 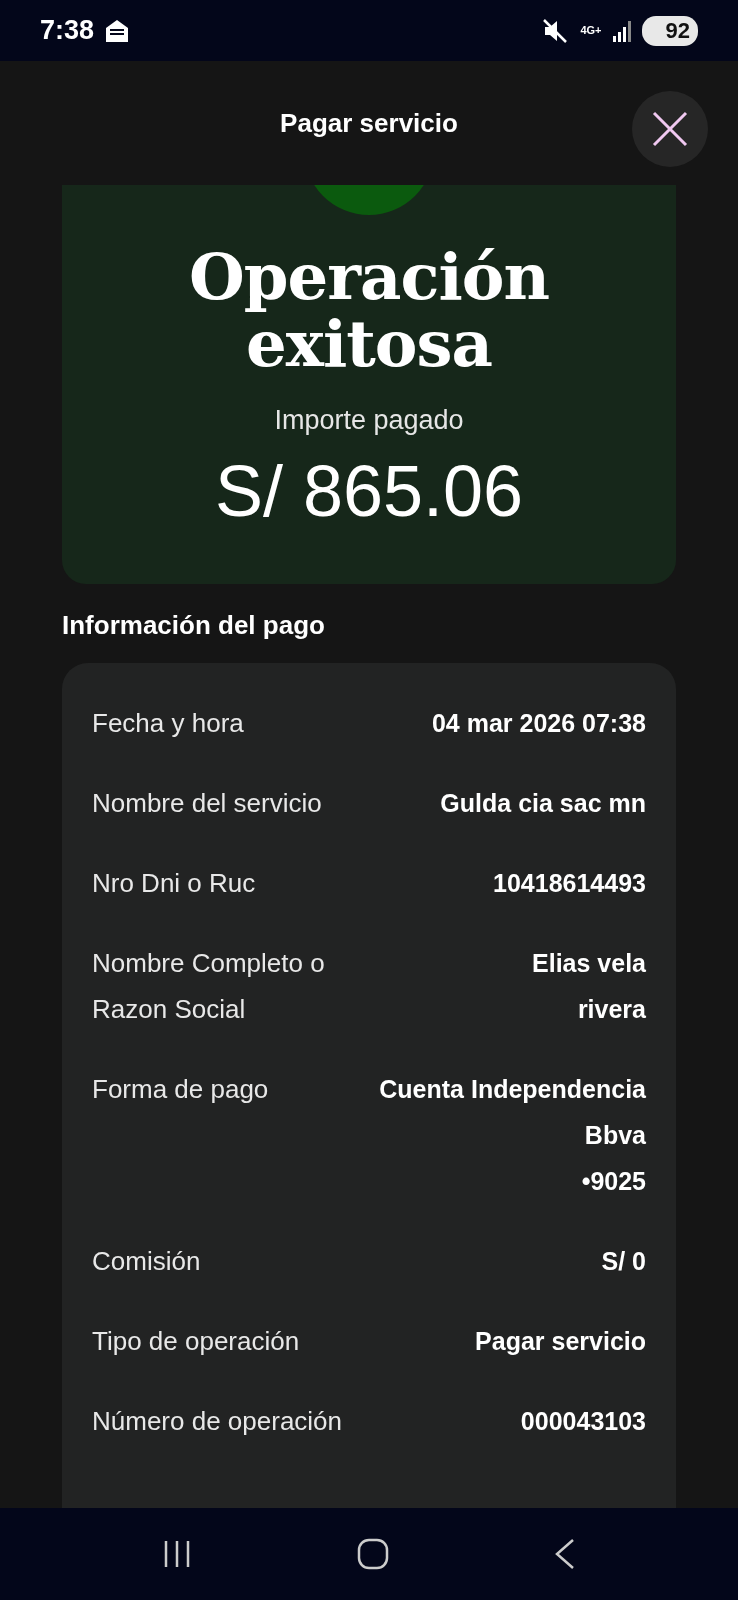 I want to click on detail-label: Nro Dni o Ruc, so click(x=174, y=884).